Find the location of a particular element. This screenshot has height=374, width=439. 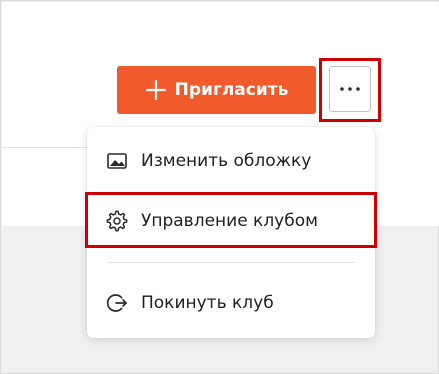

menu-item-manage-club: Управление клубом is located at coordinates (231, 221).